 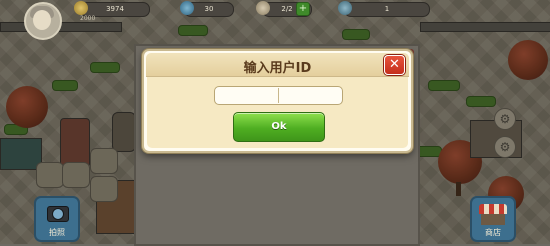 I want to click on coin-icon, so click(x=81, y=8).